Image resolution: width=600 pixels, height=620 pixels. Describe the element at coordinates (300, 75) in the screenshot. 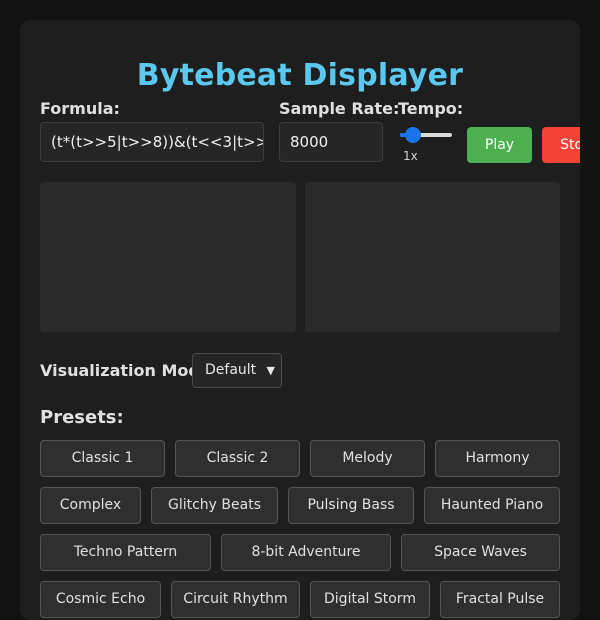

I see `page-title: Bytebeat Displayer` at that location.